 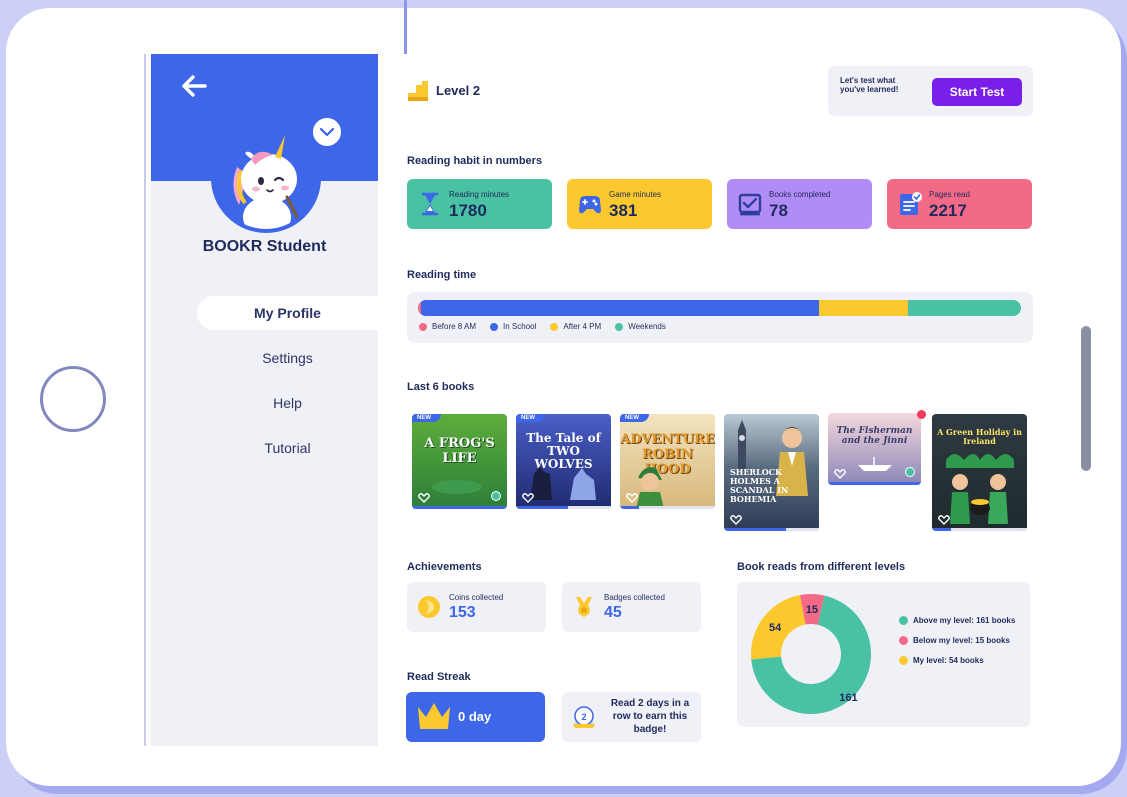 What do you see at coordinates (869, 85) in the screenshot?
I see `test-prompt-text: Let's test what you've learned!` at bounding box center [869, 85].